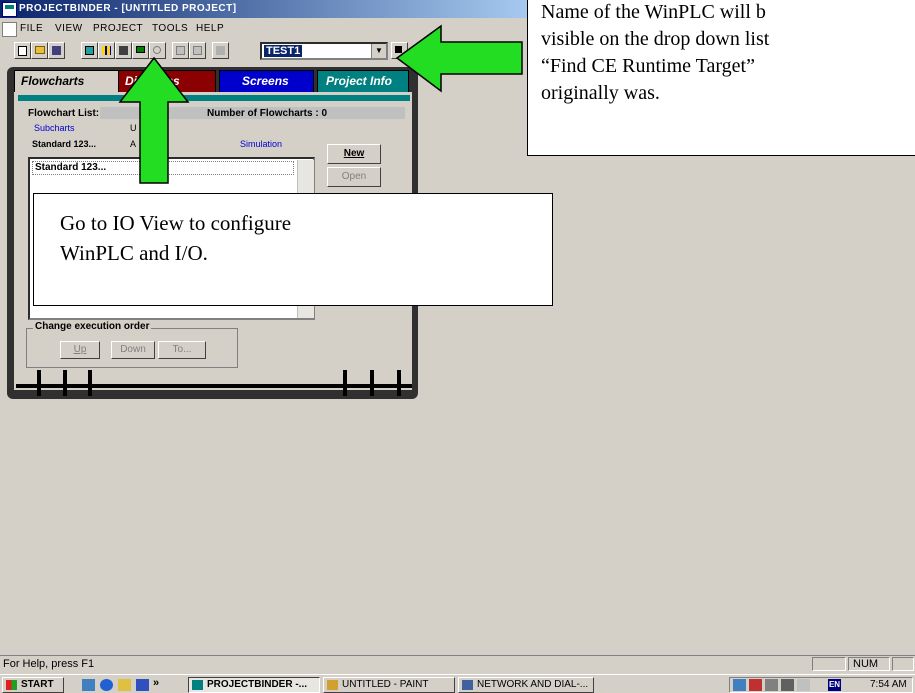 This screenshot has height=693, width=915. What do you see at coordinates (106, 685) in the screenshot?
I see `internet-explorer-icon` at bounding box center [106, 685].